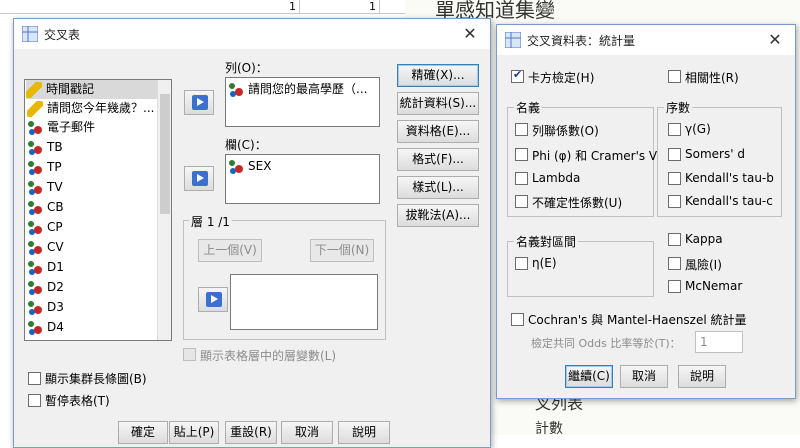 Image resolution: width=800 pixels, height=448 pixels. I want to click on layer-variable-list, so click(304, 302).